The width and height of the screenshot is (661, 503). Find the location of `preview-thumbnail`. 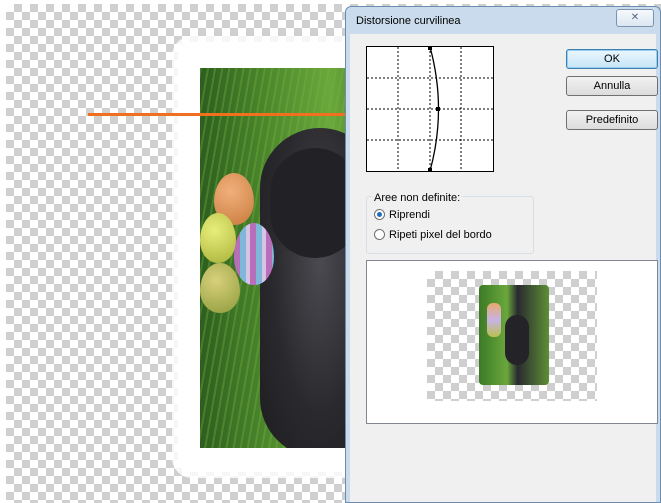

preview-thumbnail is located at coordinates (514, 335).